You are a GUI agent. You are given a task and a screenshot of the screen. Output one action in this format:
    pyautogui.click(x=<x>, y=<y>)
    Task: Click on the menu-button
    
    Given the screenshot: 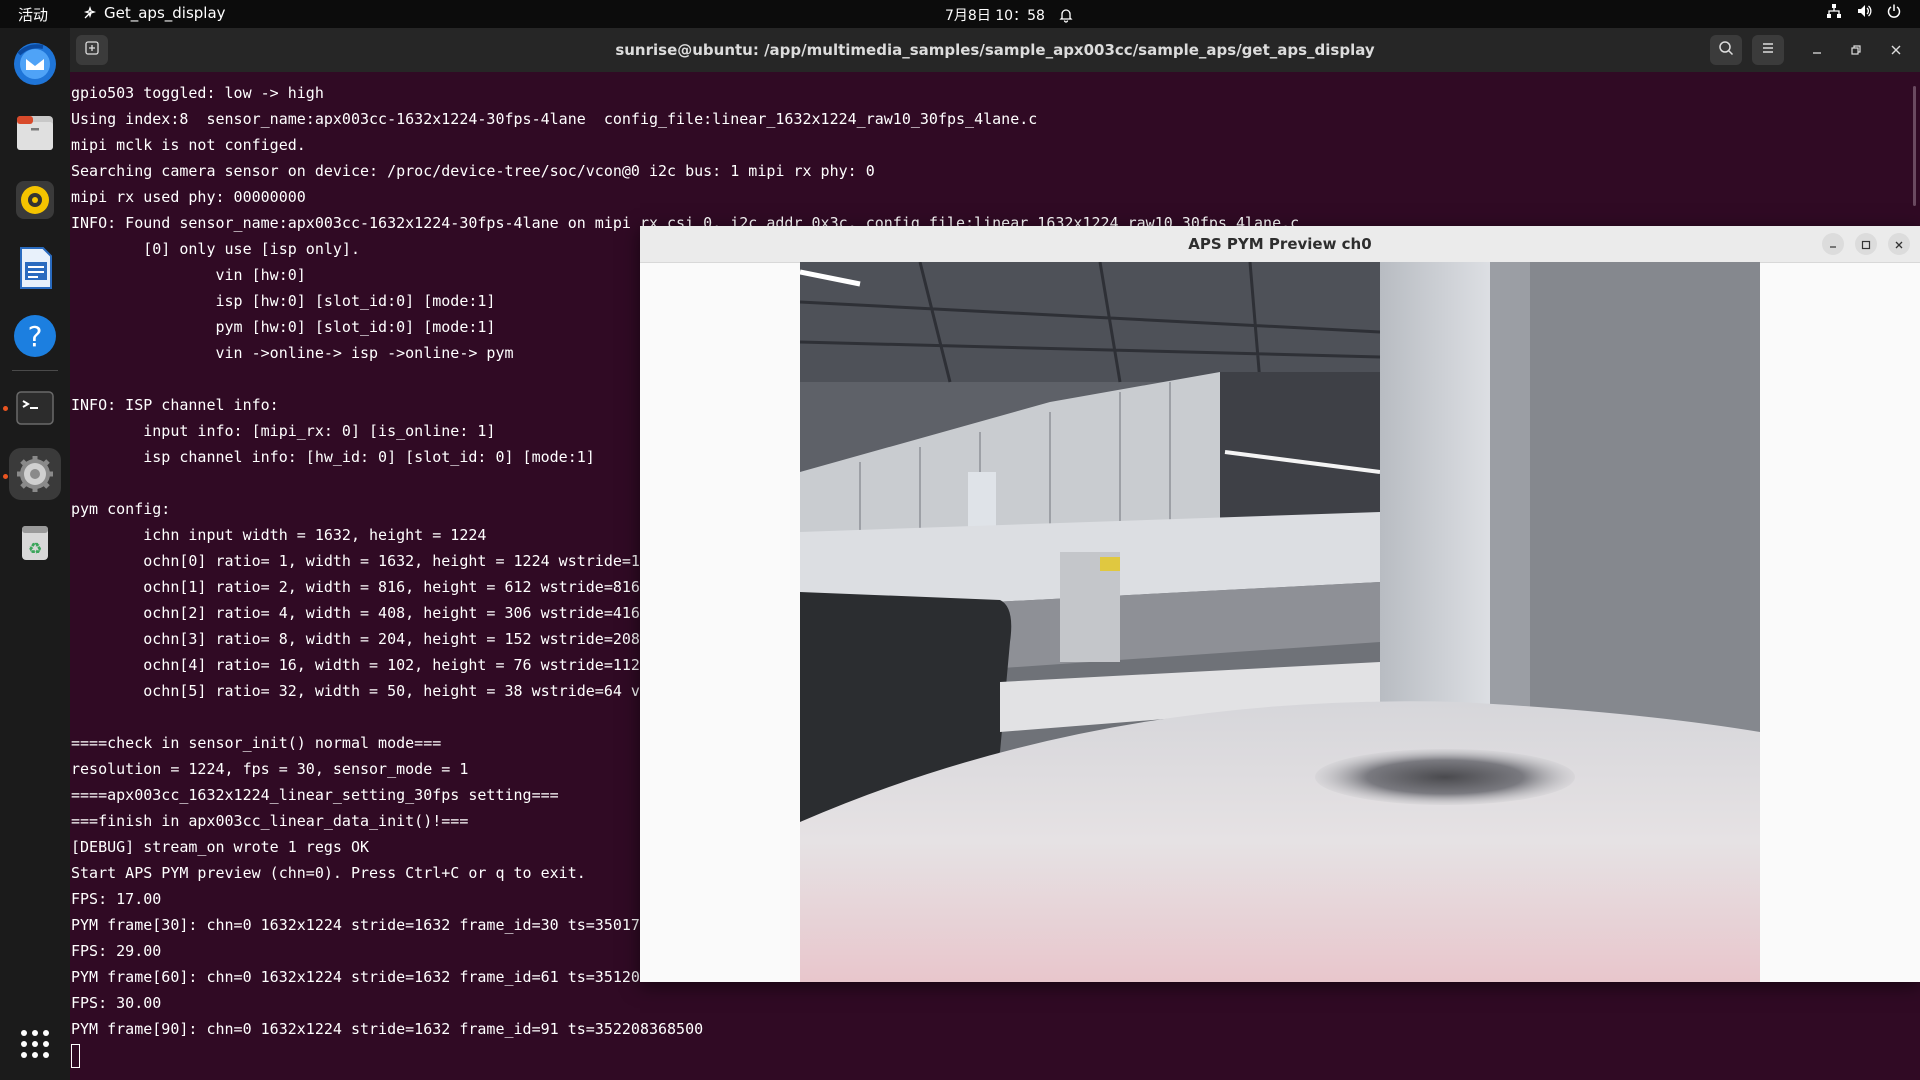 What is the action you would take?
    pyautogui.click(x=1768, y=50)
    